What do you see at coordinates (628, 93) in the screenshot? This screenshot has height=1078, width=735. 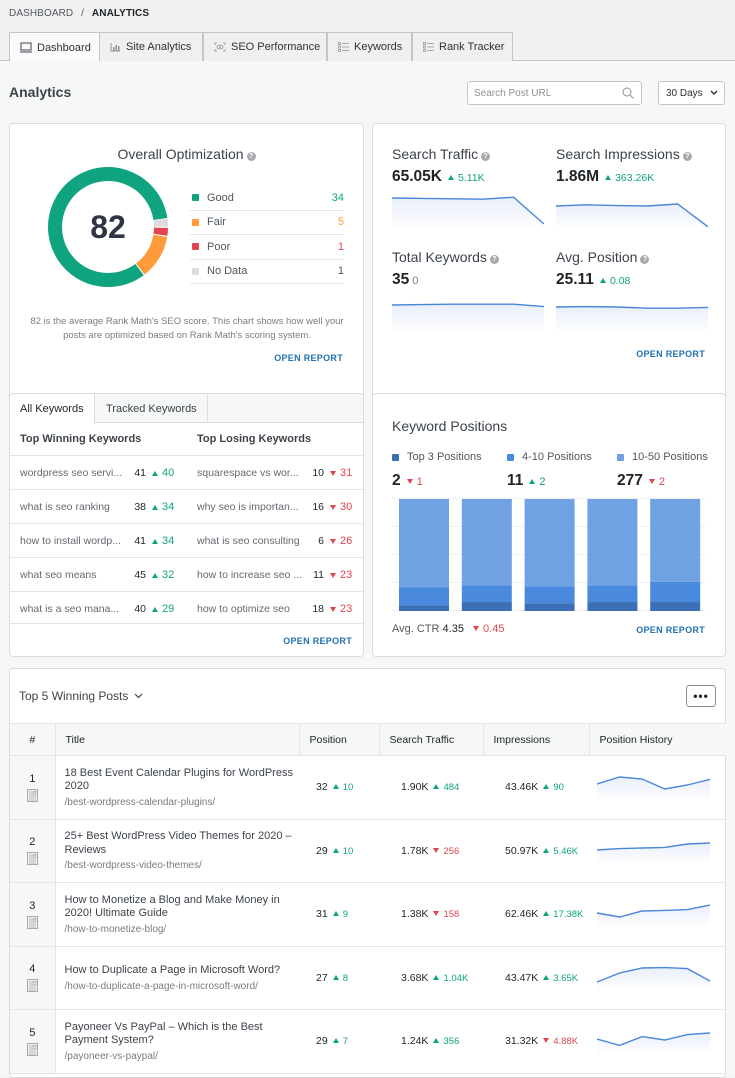 I see `search-icon` at bounding box center [628, 93].